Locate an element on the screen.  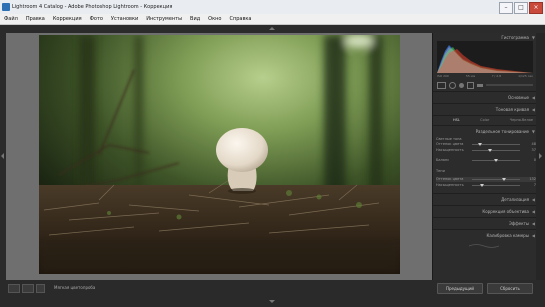
tone-curve-label: Тоновая кривая is located at coordinates (512, 109).